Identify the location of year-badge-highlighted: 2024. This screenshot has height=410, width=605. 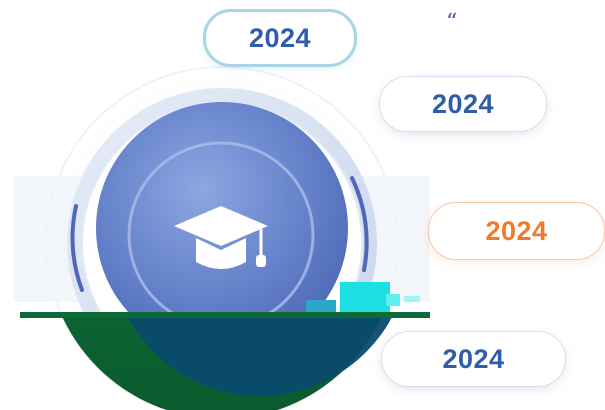
(516, 231).